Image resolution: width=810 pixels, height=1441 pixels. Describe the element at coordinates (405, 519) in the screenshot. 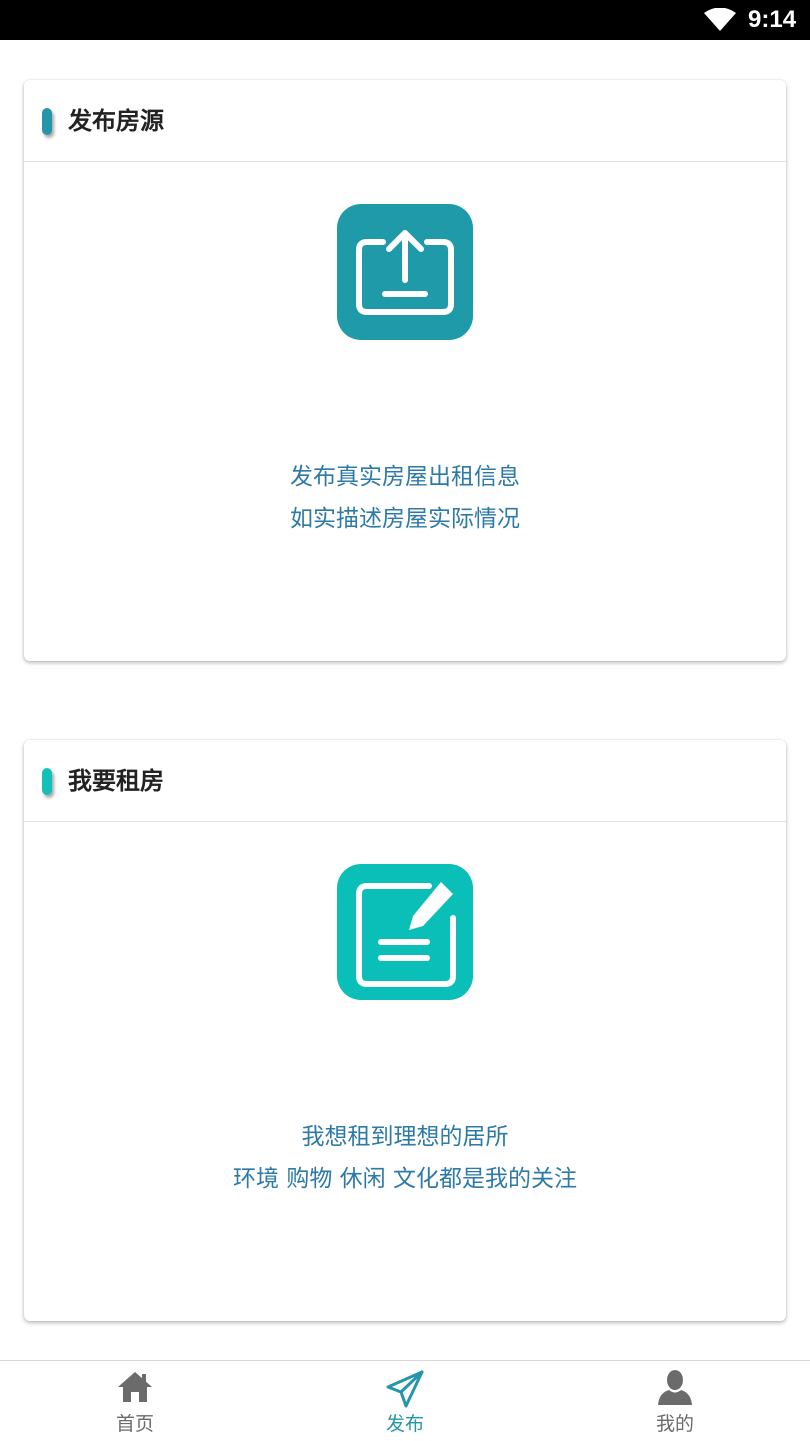

I see `description-line: 如实描述房屋实际情况` at that location.